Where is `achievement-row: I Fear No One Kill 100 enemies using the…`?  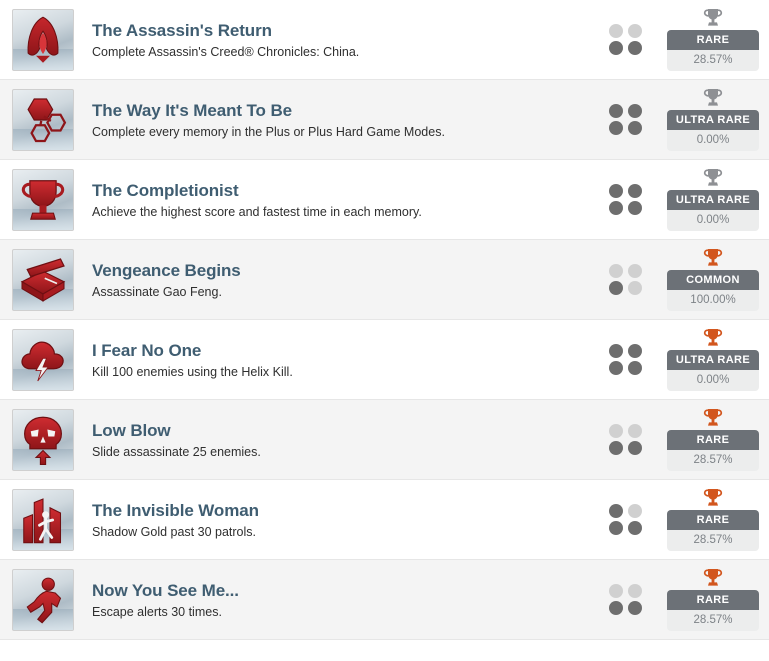
achievement-row: I Fear No One Kill 100 enemies using the… is located at coordinates (384, 360).